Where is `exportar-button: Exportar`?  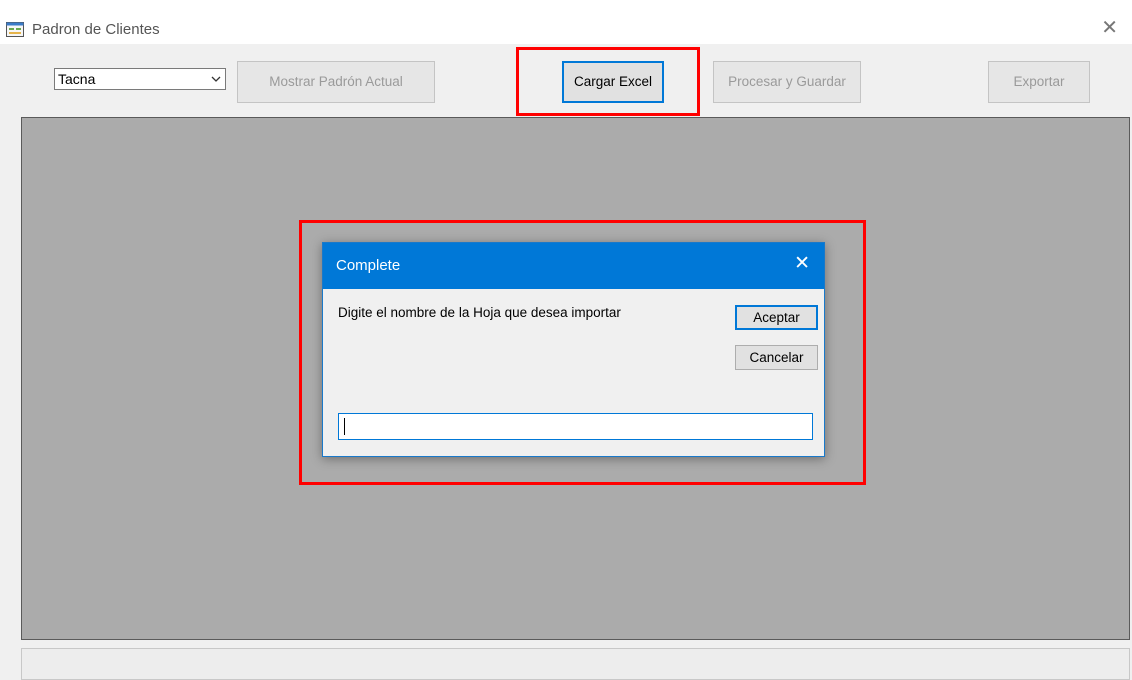
exportar-button: Exportar is located at coordinates (1039, 82).